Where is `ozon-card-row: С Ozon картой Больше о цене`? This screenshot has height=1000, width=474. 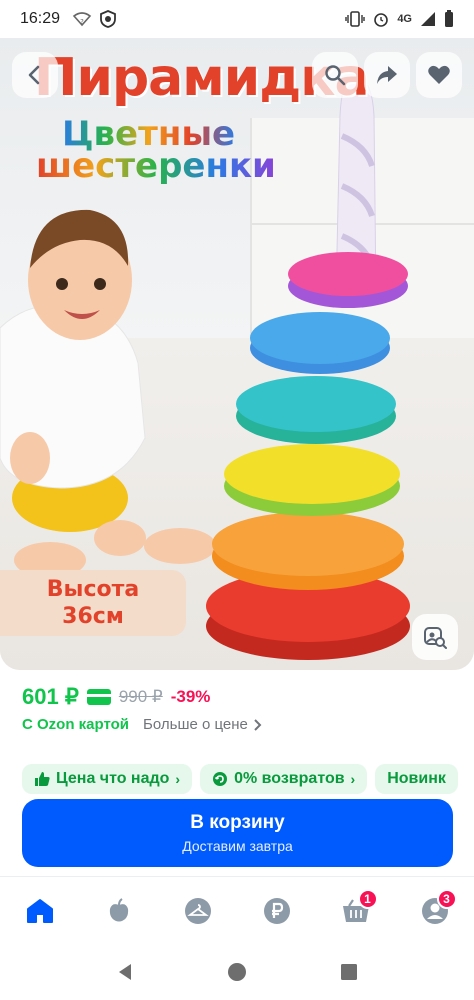
ozon-card-row: С Ozon картой Больше о цене is located at coordinates (142, 724).